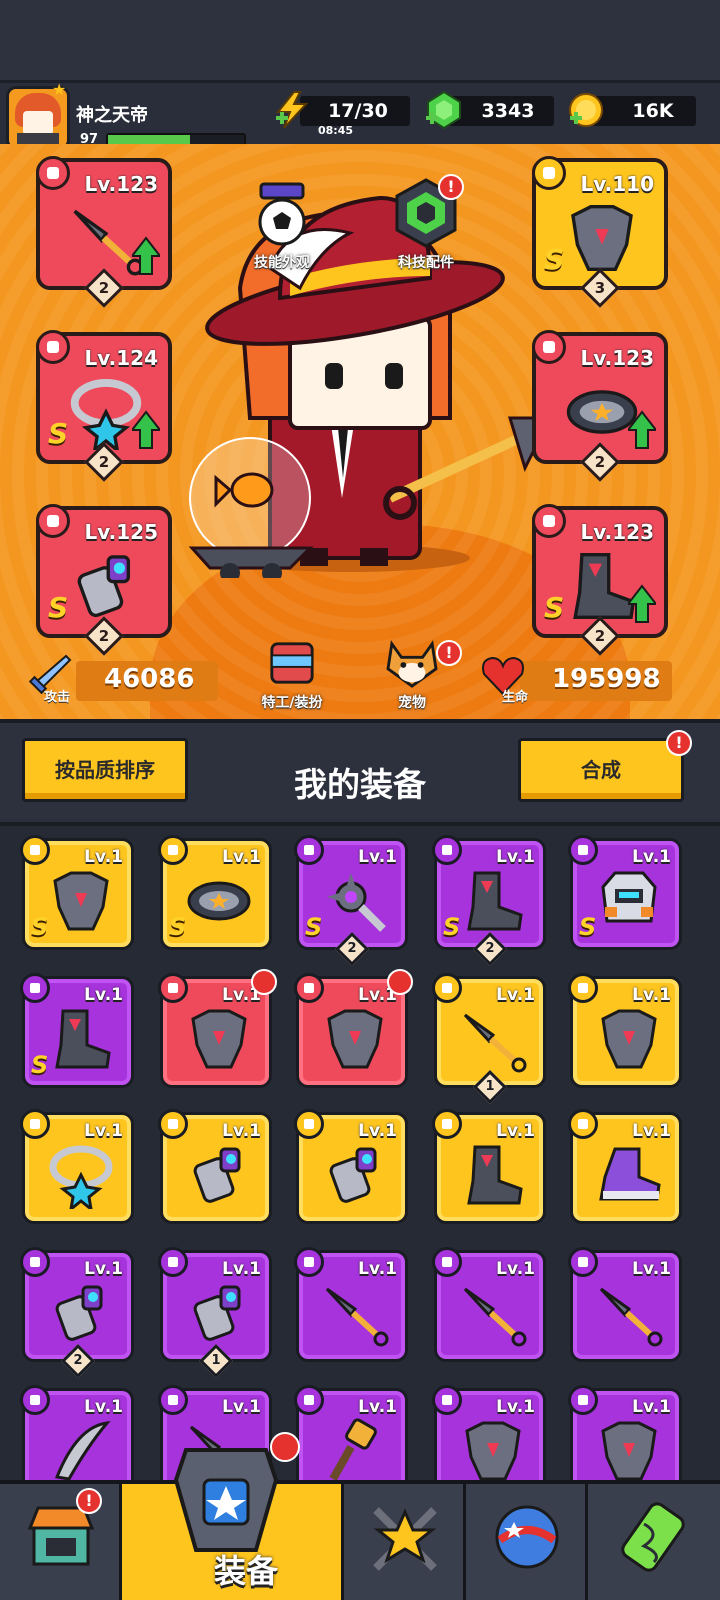 This screenshot has width=720, height=1600. I want to click on equipment-title: 我的装备, so click(360, 784).